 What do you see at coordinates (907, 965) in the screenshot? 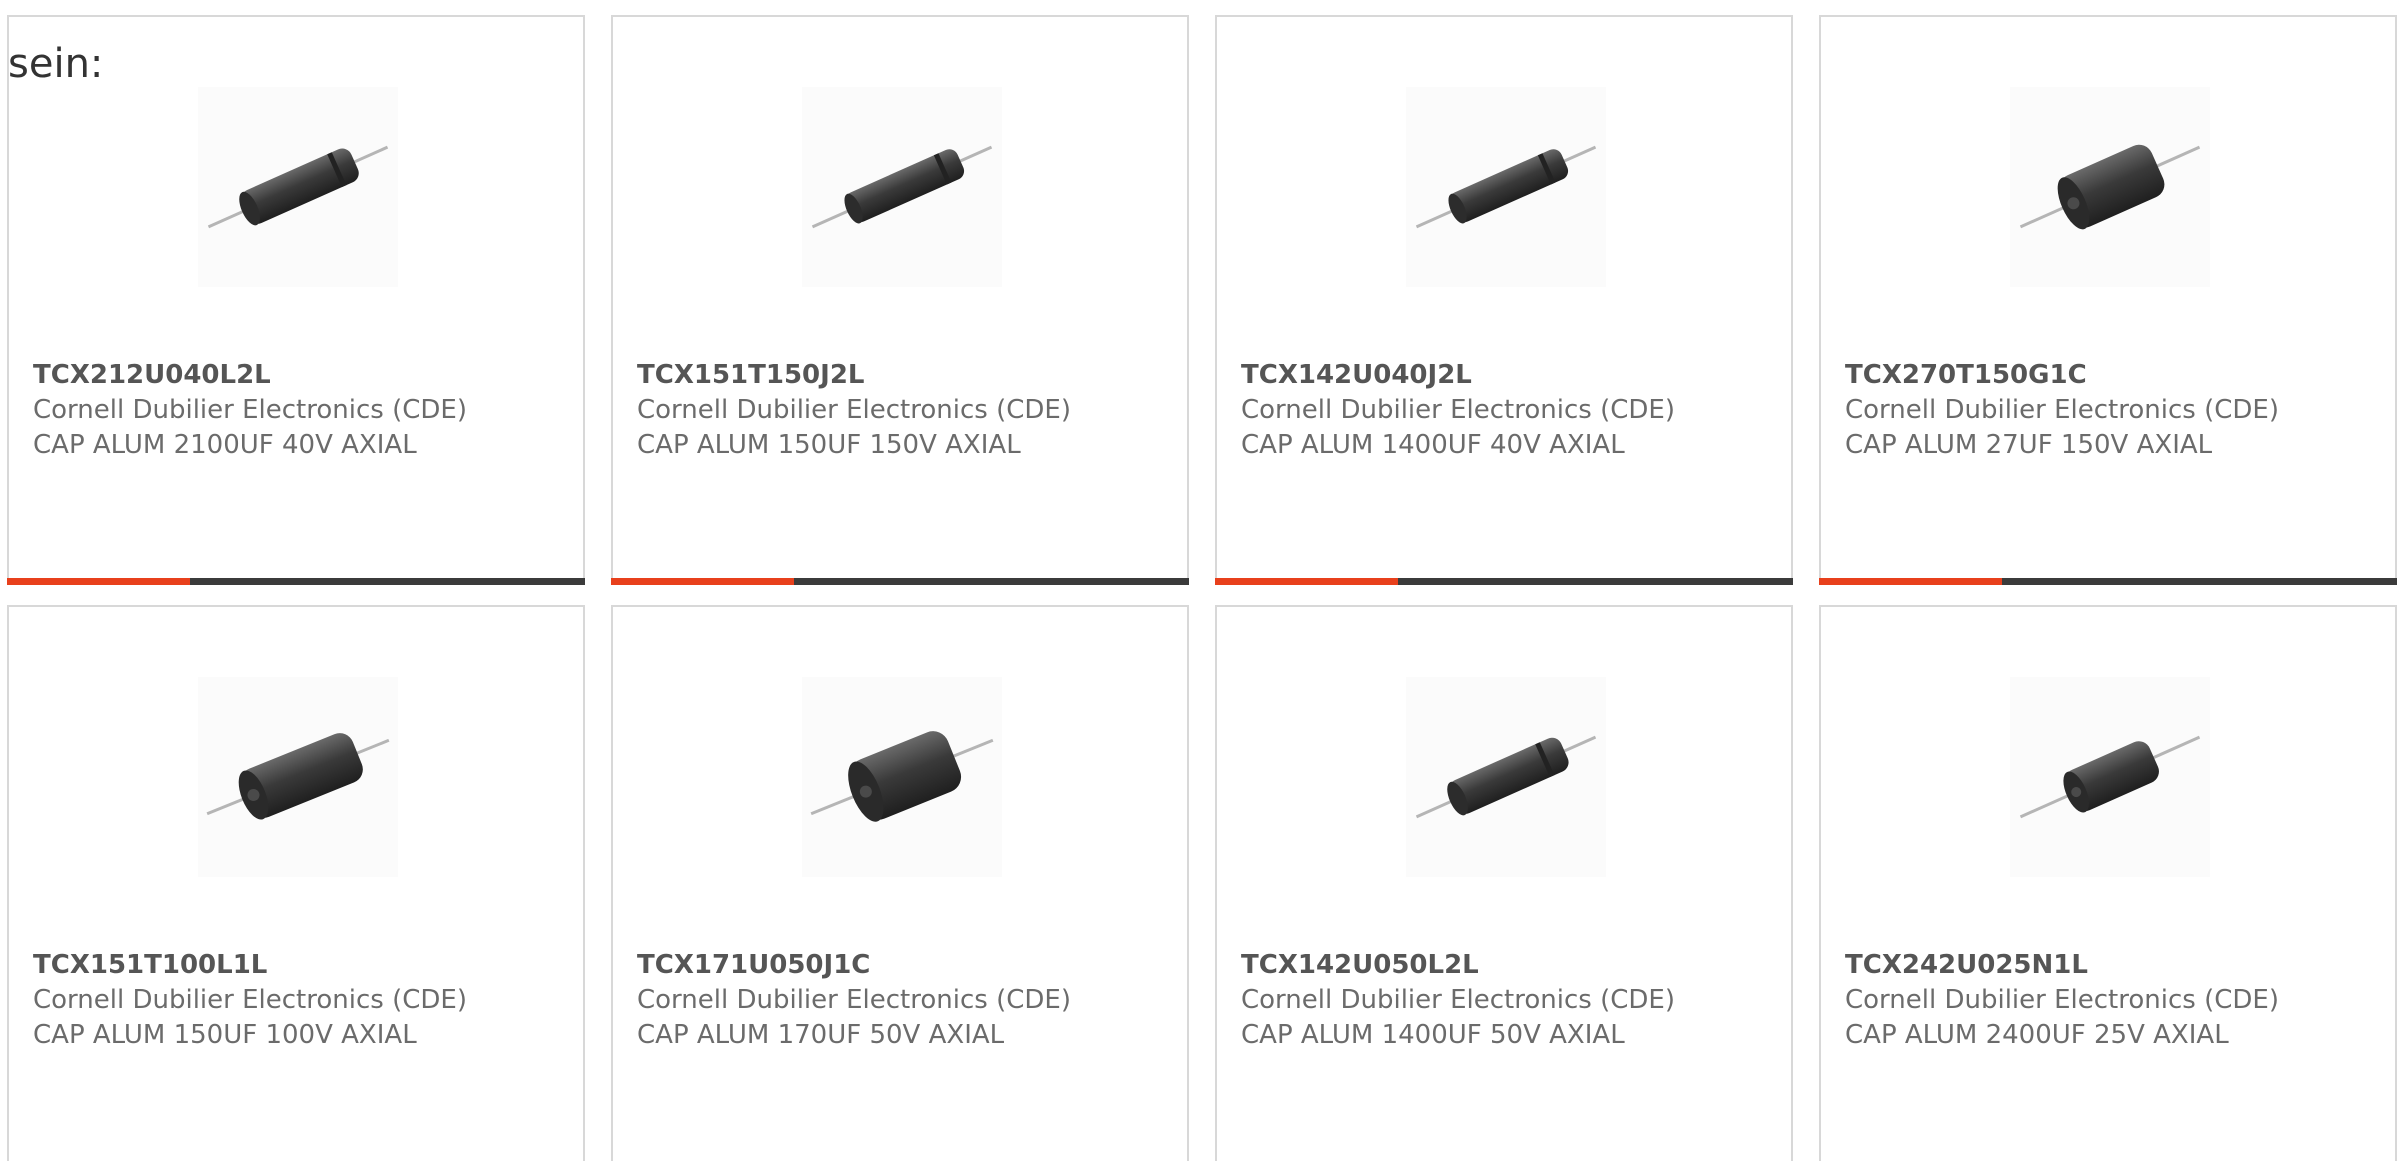
I see `part-number: TCX171U050J1C` at bounding box center [907, 965].